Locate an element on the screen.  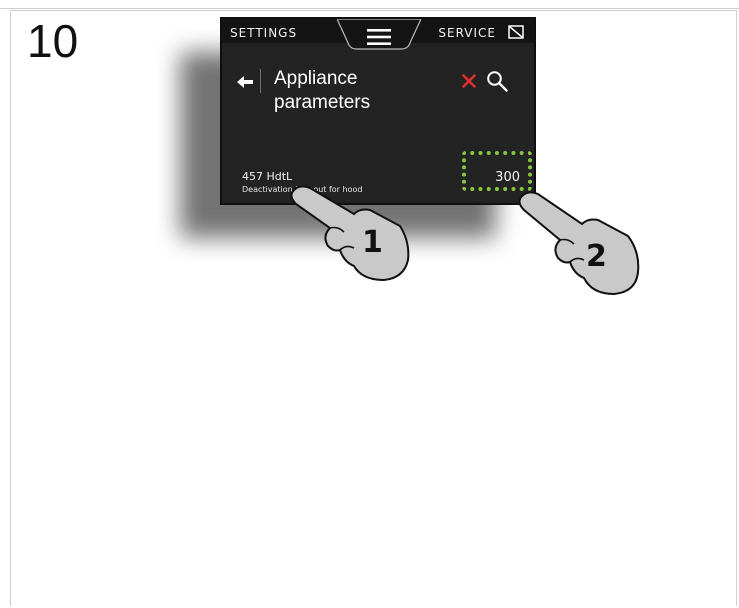
pointing-hand-icon-2: 2 is located at coordinates (579, 243).